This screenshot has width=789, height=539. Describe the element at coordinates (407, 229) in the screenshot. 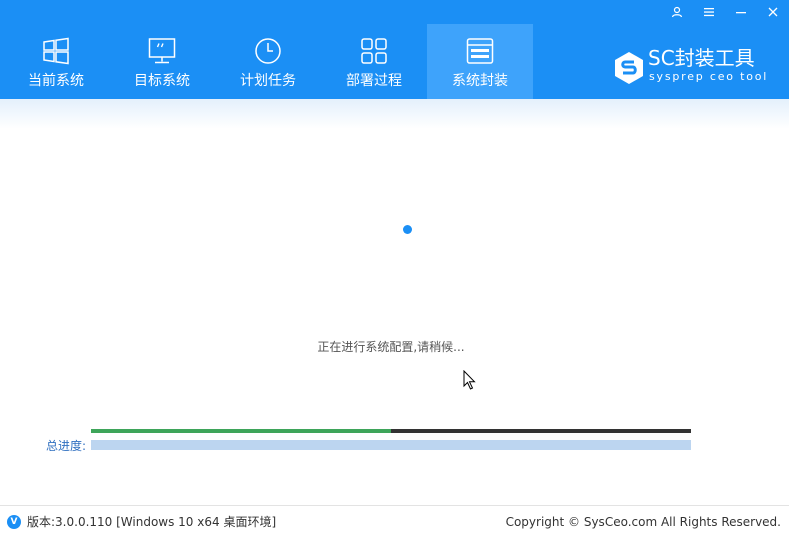

I see `loading-spinner-icon` at that location.